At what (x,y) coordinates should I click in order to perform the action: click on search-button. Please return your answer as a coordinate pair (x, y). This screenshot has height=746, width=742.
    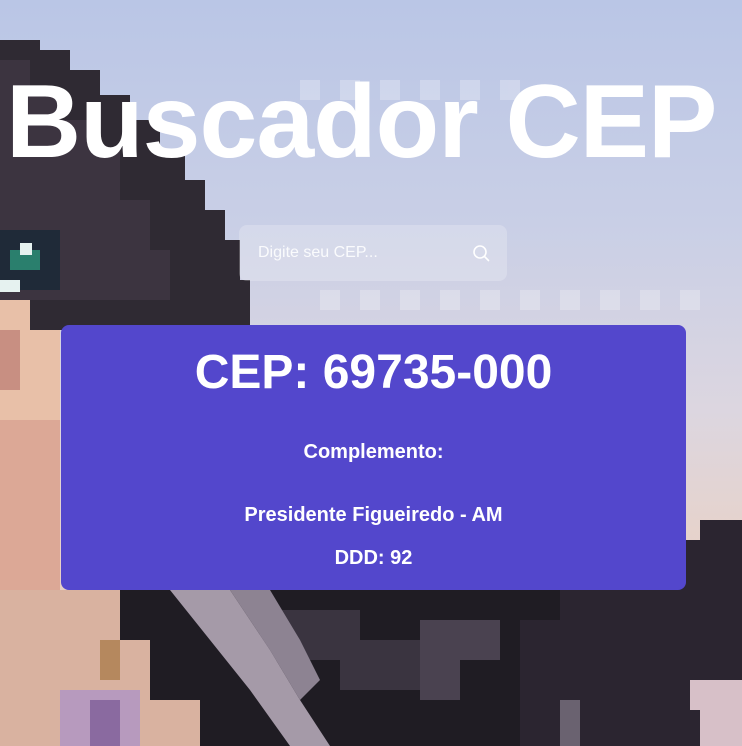
    Looking at the image, I should click on (481, 253).